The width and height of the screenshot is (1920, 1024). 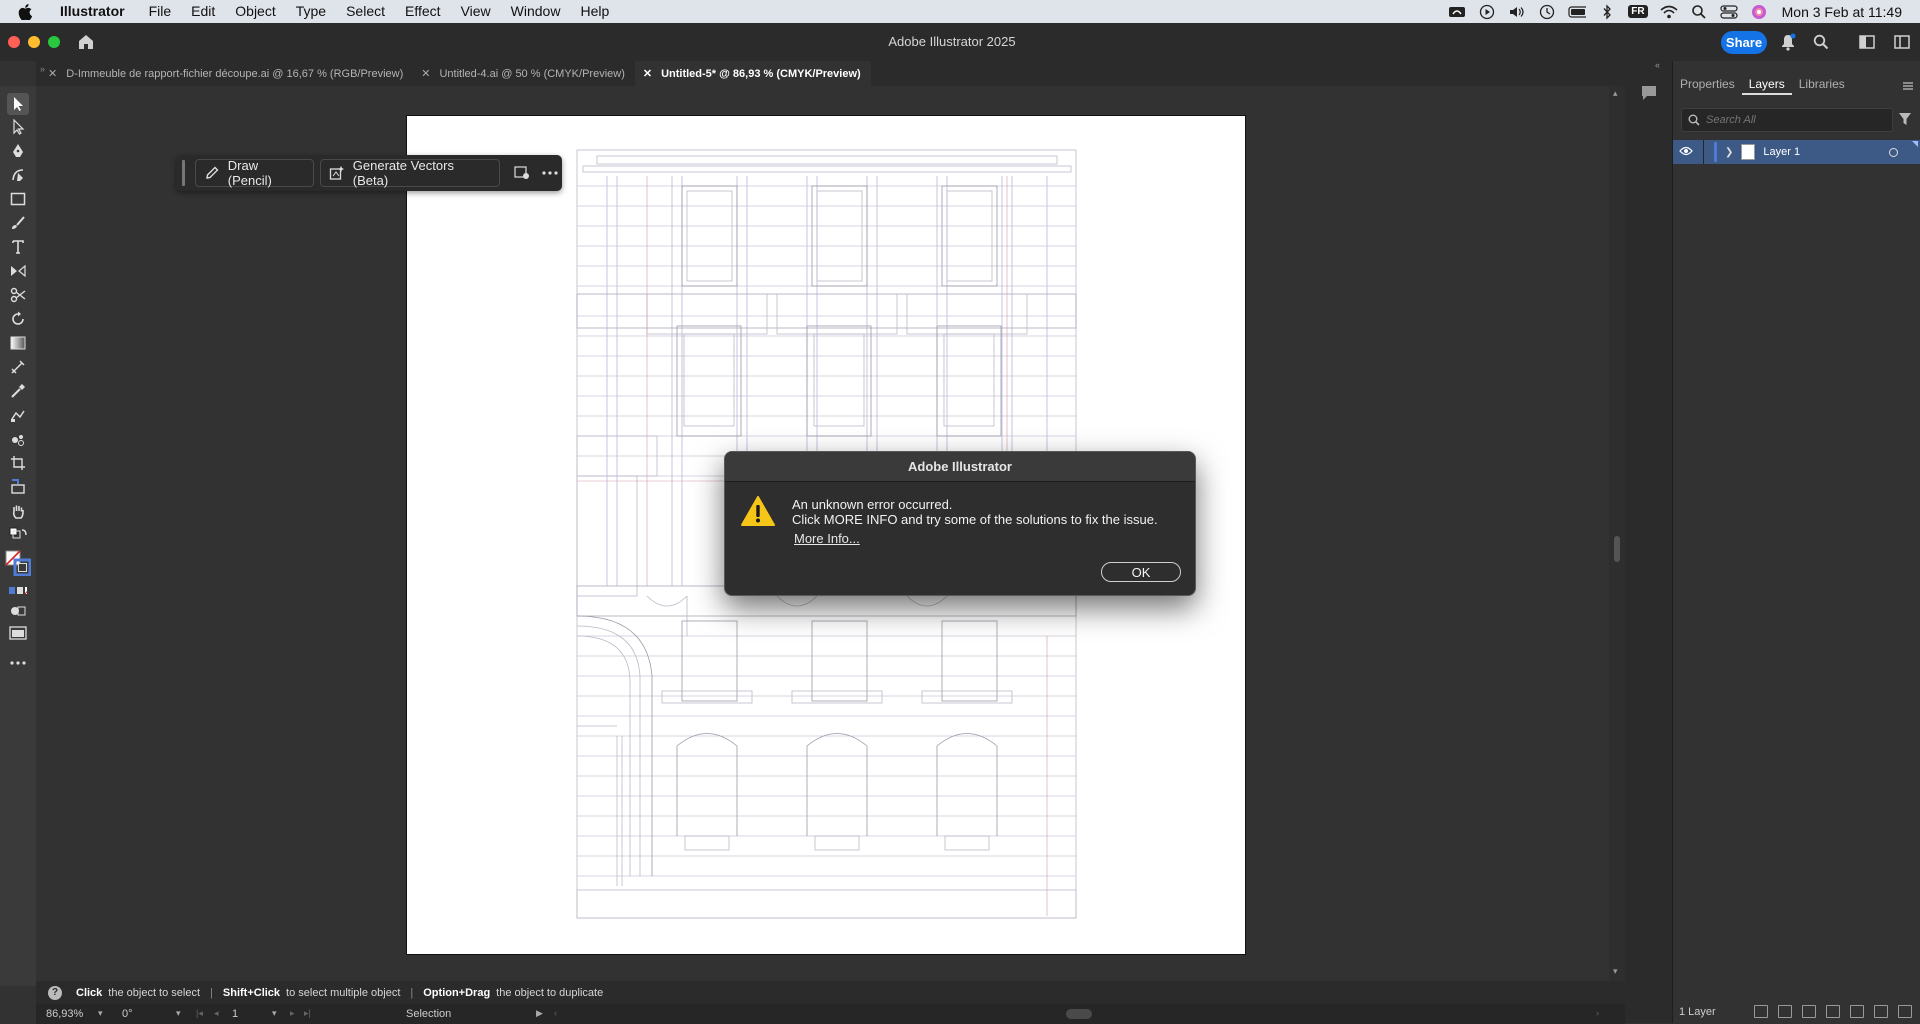 What do you see at coordinates (18, 271) in the screenshot?
I see `width-tool-icon` at bounding box center [18, 271].